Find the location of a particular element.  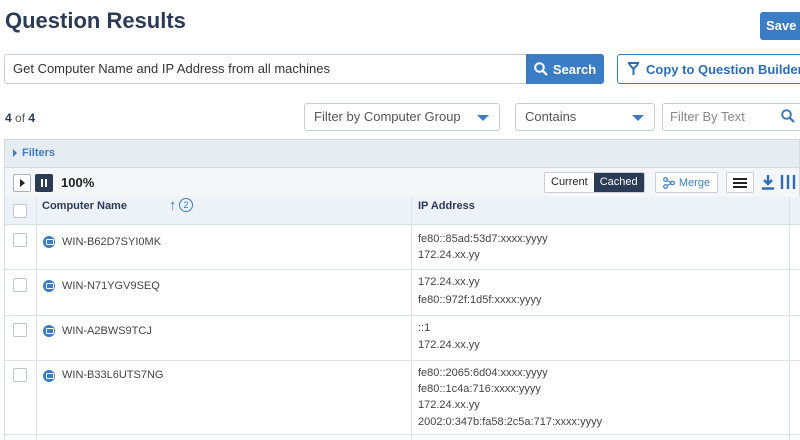

filter-by-text-input: Filter By Text is located at coordinates (731, 117).